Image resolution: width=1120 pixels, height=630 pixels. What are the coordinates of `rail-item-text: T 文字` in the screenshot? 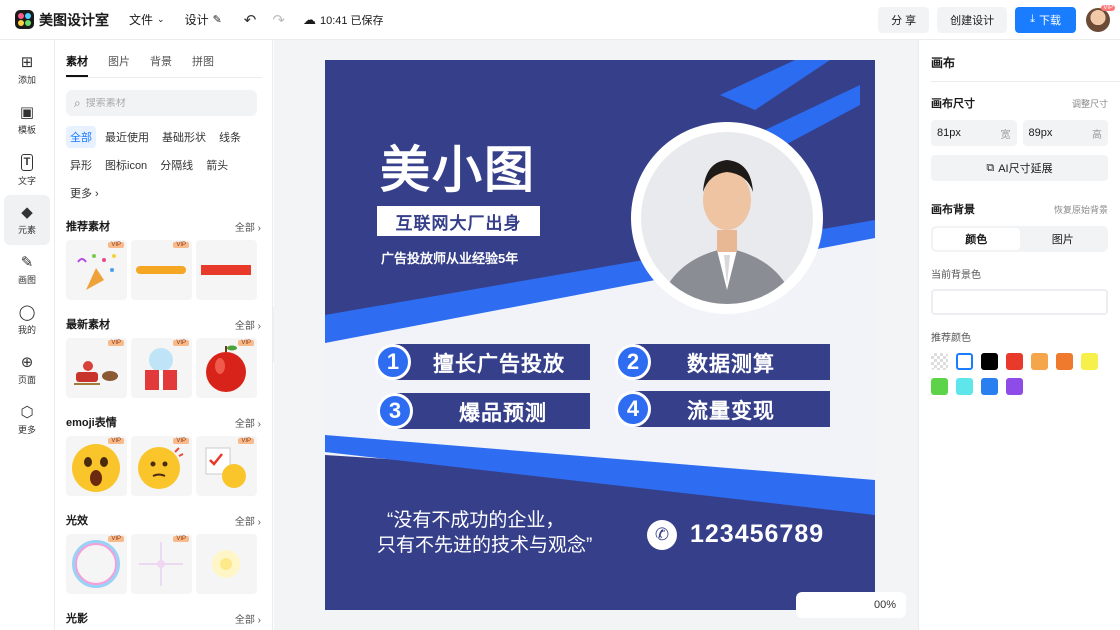 It's located at (27, 170).